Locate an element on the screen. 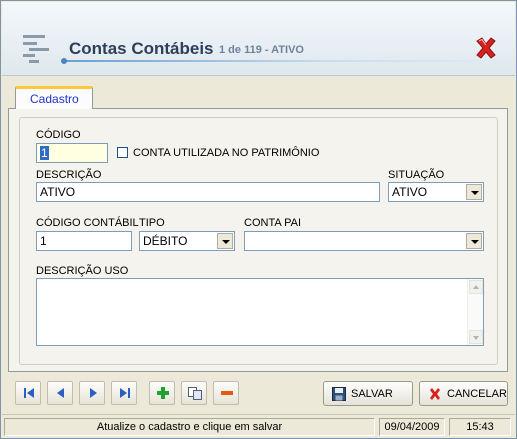 The image size is (517, 439). next-record-icon is located at coordinates (93, 393).